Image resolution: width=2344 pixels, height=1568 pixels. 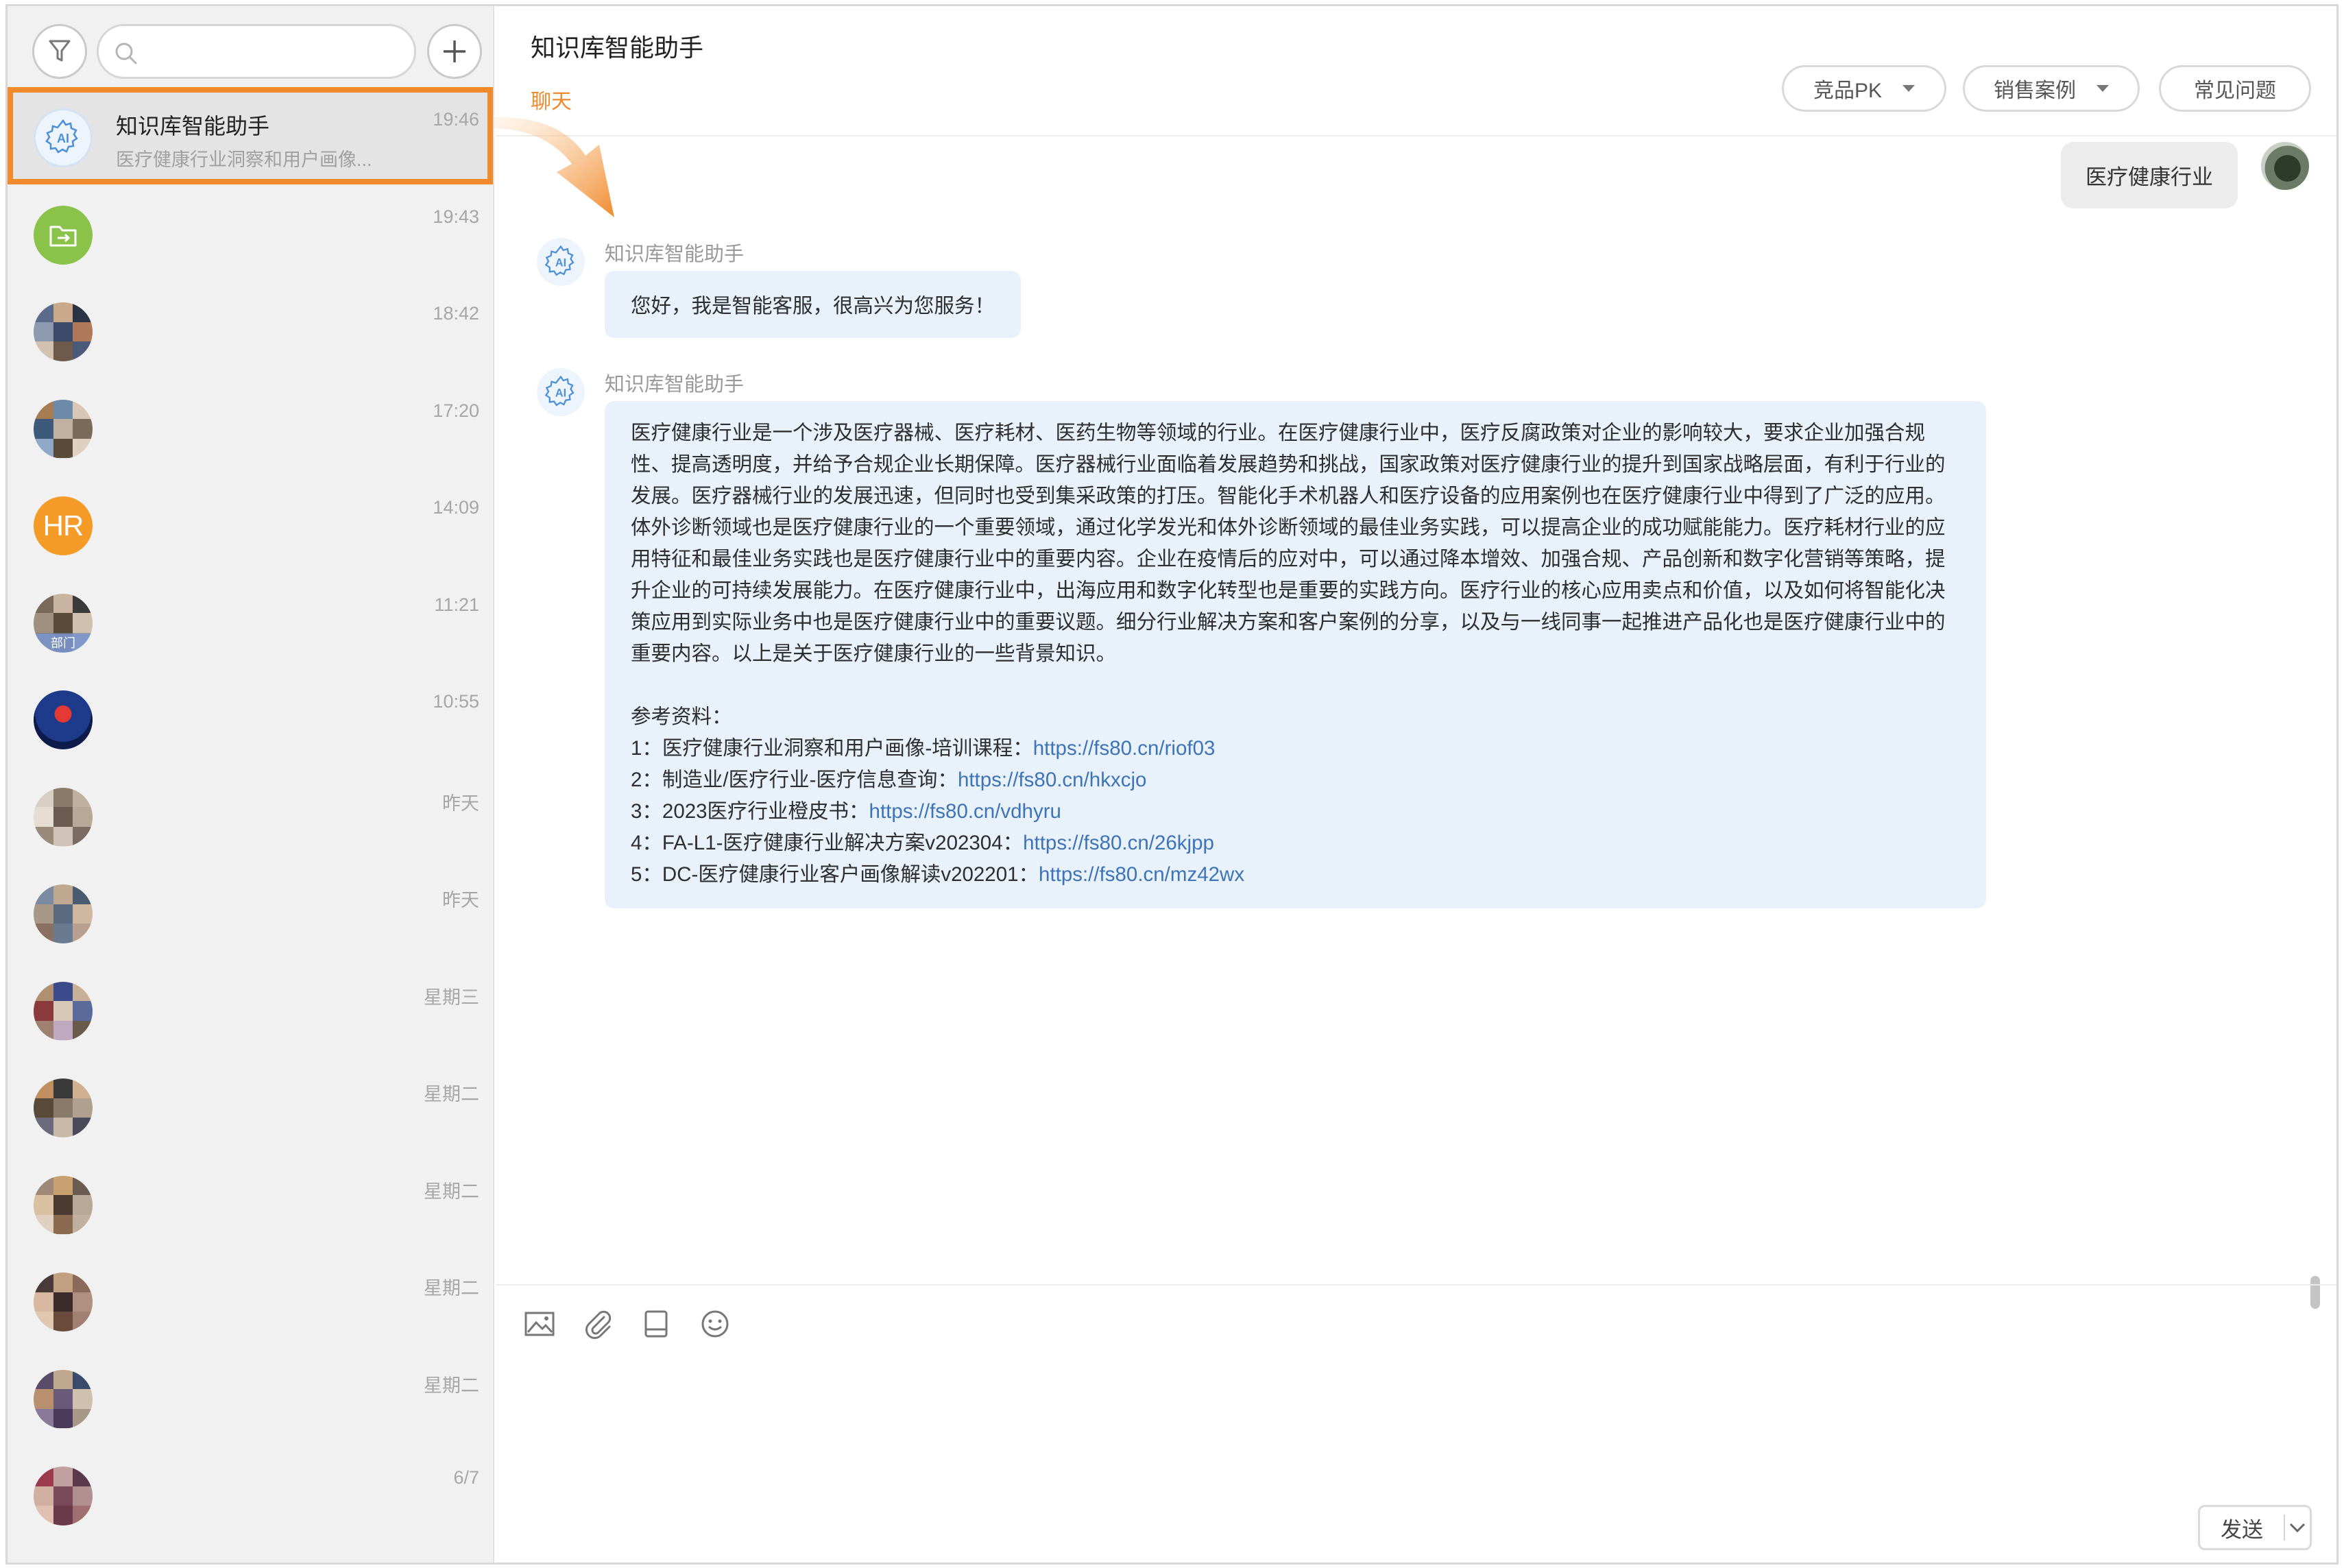 I want to click on conversation-item: 18:42, so click(x=250, y=330).